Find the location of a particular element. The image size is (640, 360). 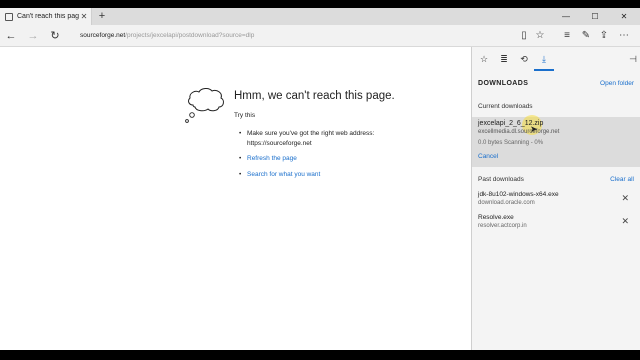

history-tab-icon: ⟲ is located at coordinates (524, 59).